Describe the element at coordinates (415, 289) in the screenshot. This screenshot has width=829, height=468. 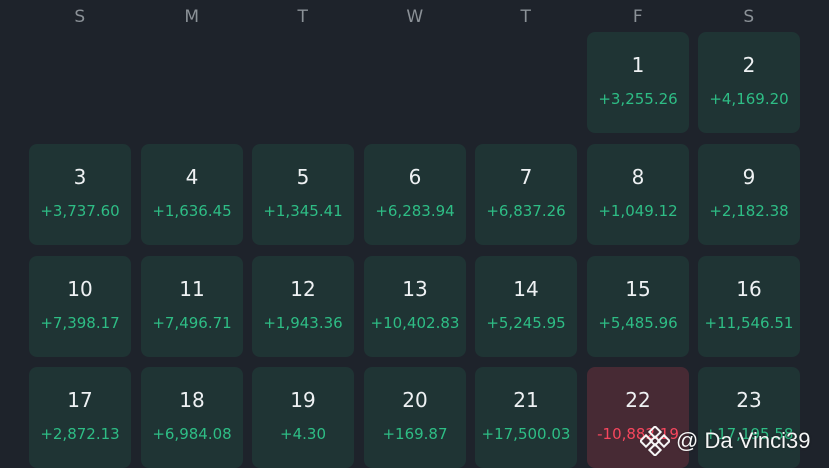
I see `day-number: 13` at that location.